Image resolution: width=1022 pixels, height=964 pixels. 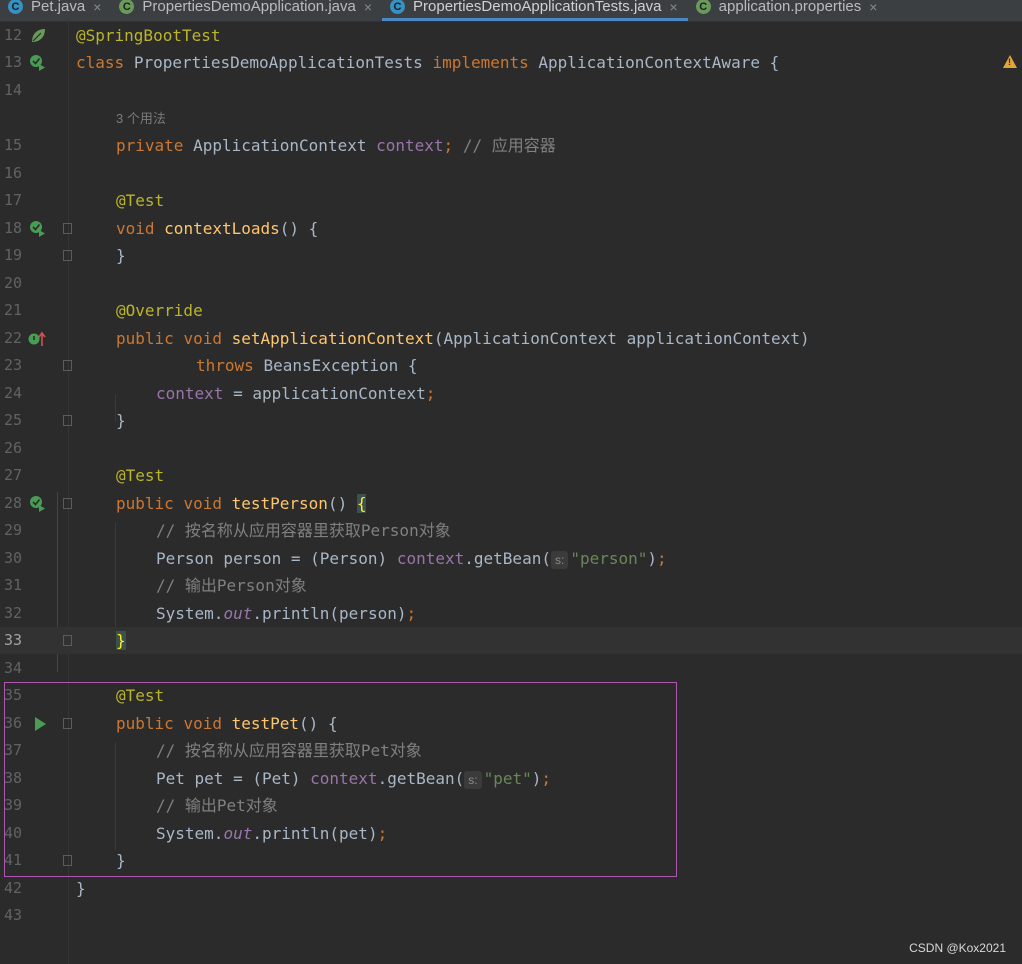 I want to click on code-line: 29 // 按名称从应用容器里获取Person对象, so click(x=511, y=530).